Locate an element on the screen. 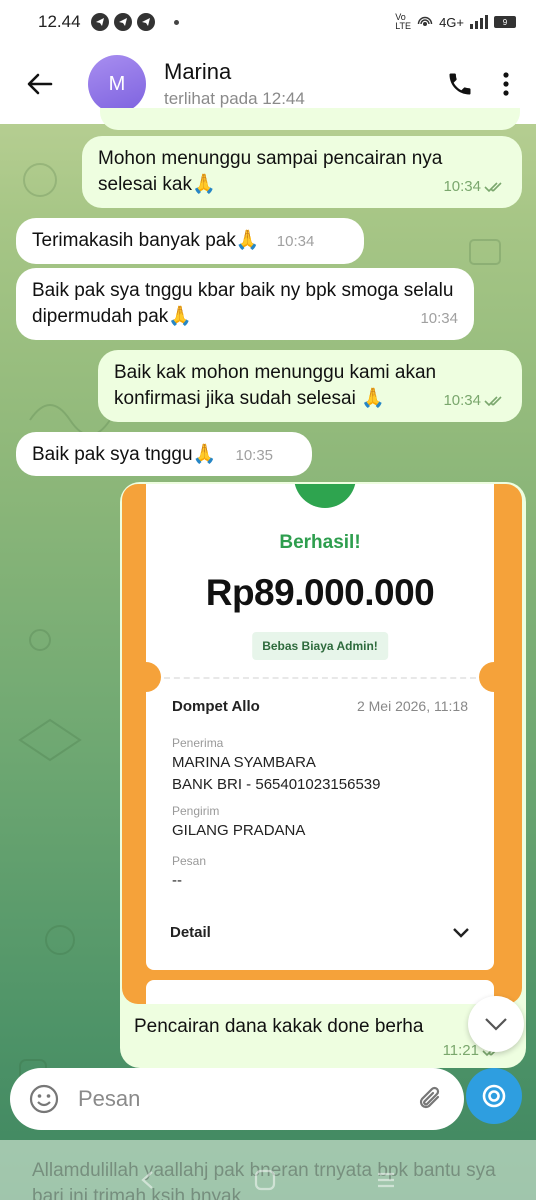 This screenshot has width=536, height=1200. status-indicators: Vo LTE 4G+ 9 is located at coordinates (455, 22).